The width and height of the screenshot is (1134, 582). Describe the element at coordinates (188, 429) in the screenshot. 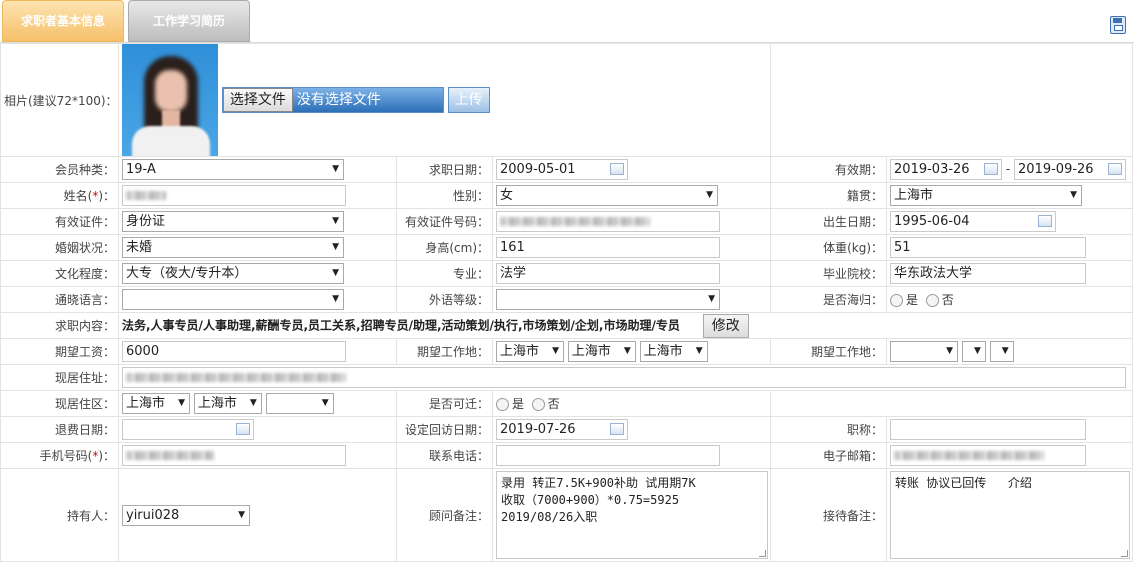

I see `refund-date-input` at that location.